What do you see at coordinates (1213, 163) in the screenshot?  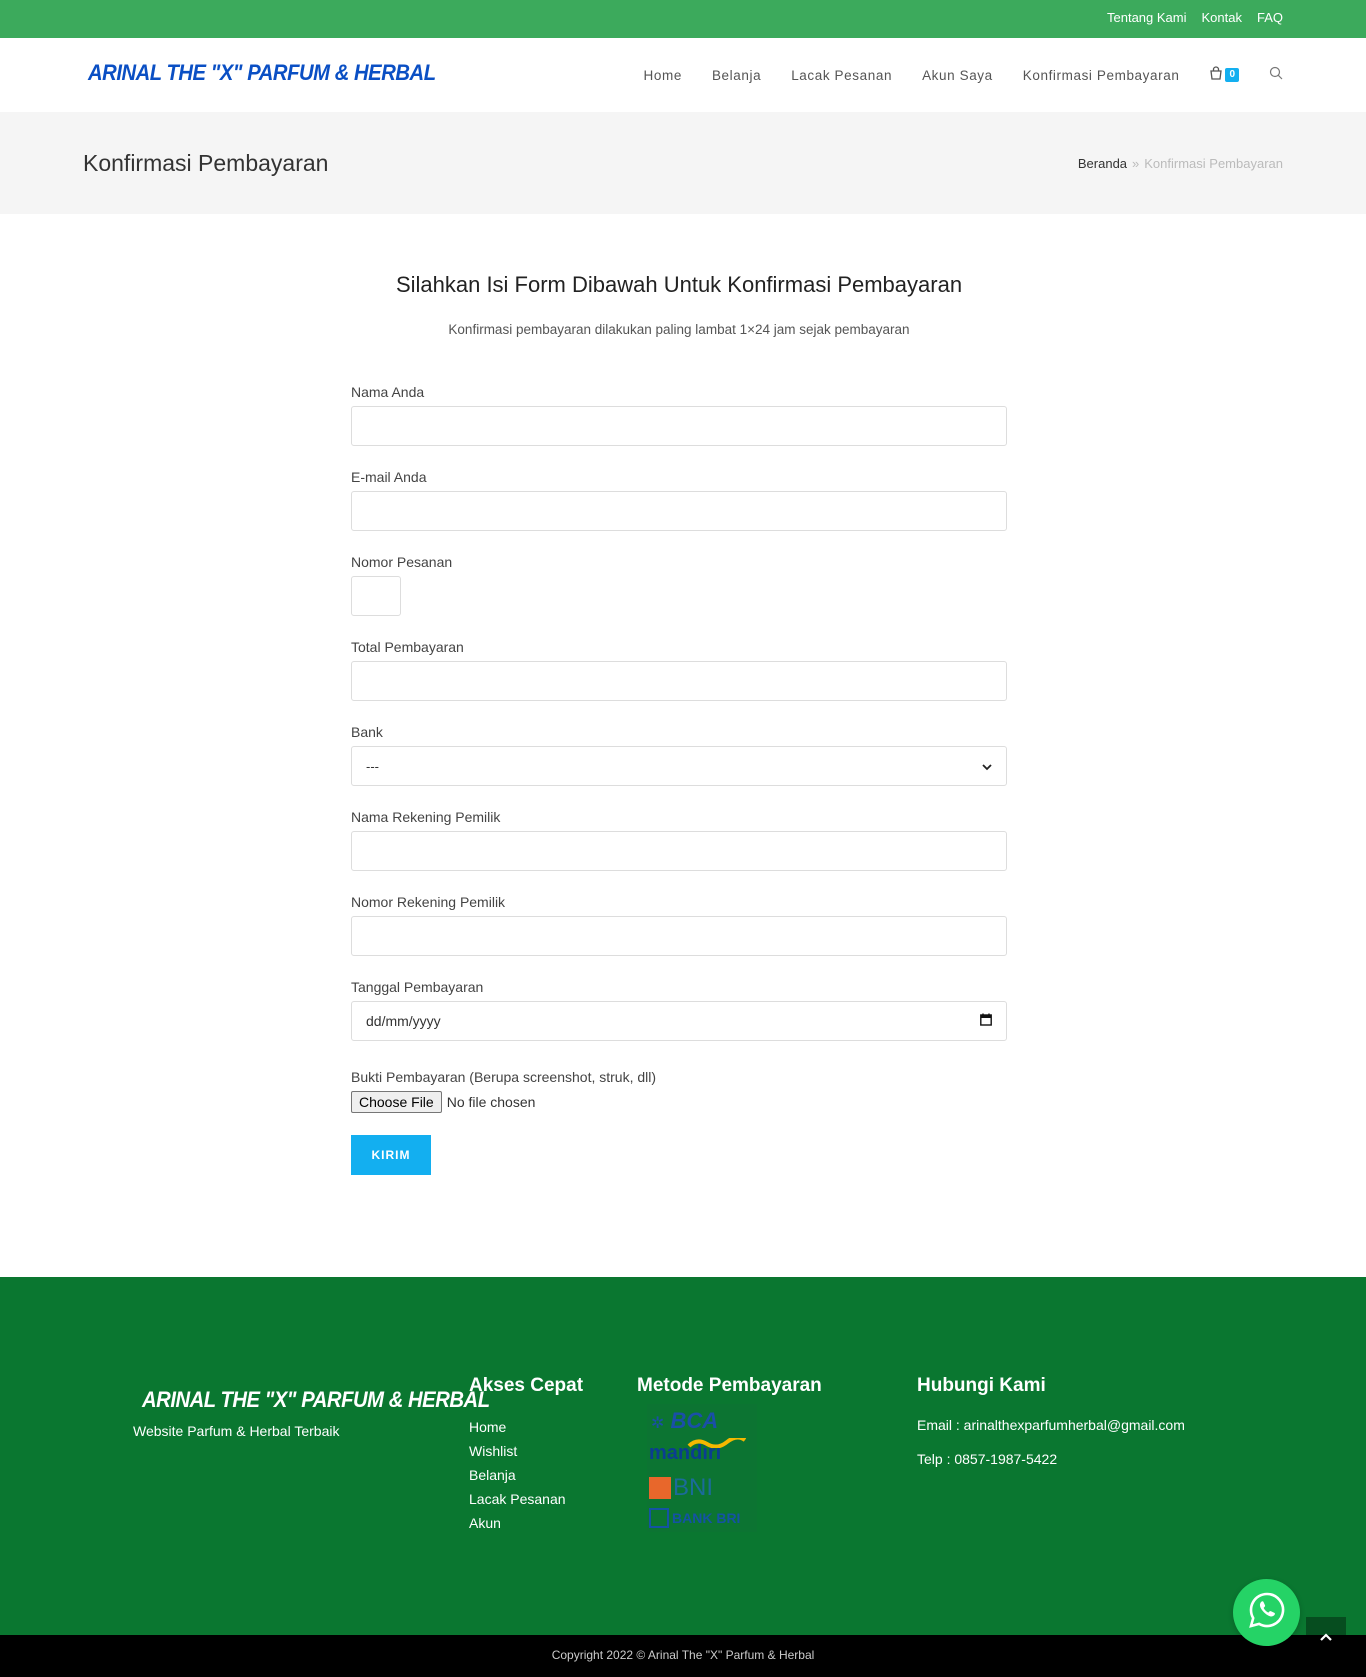 I see `breadcrumb-current: Konfirmasi Pembayaran` at bounding box center [1213, 163].